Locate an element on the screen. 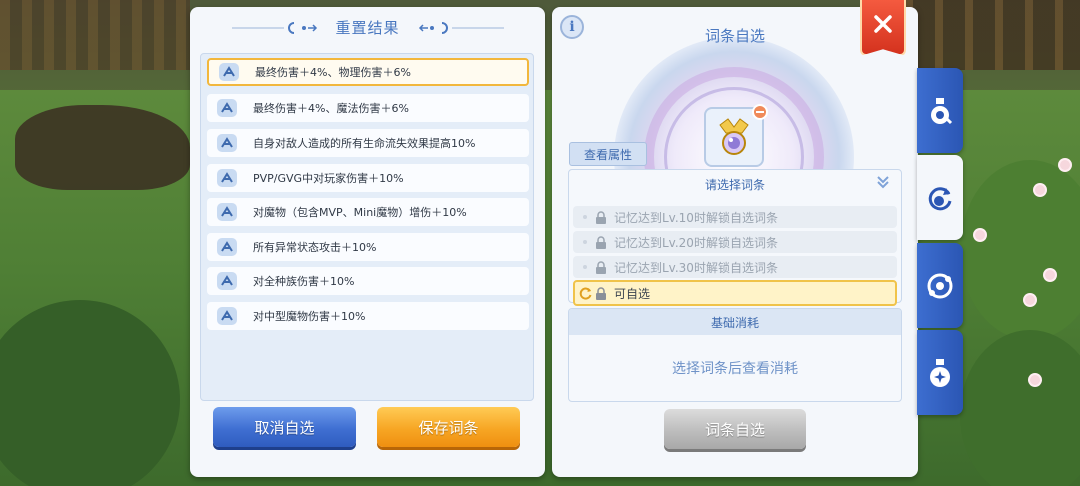 The width and height of the screenshot is (1080, 486). close-icon is located at coordinates (883, 24).